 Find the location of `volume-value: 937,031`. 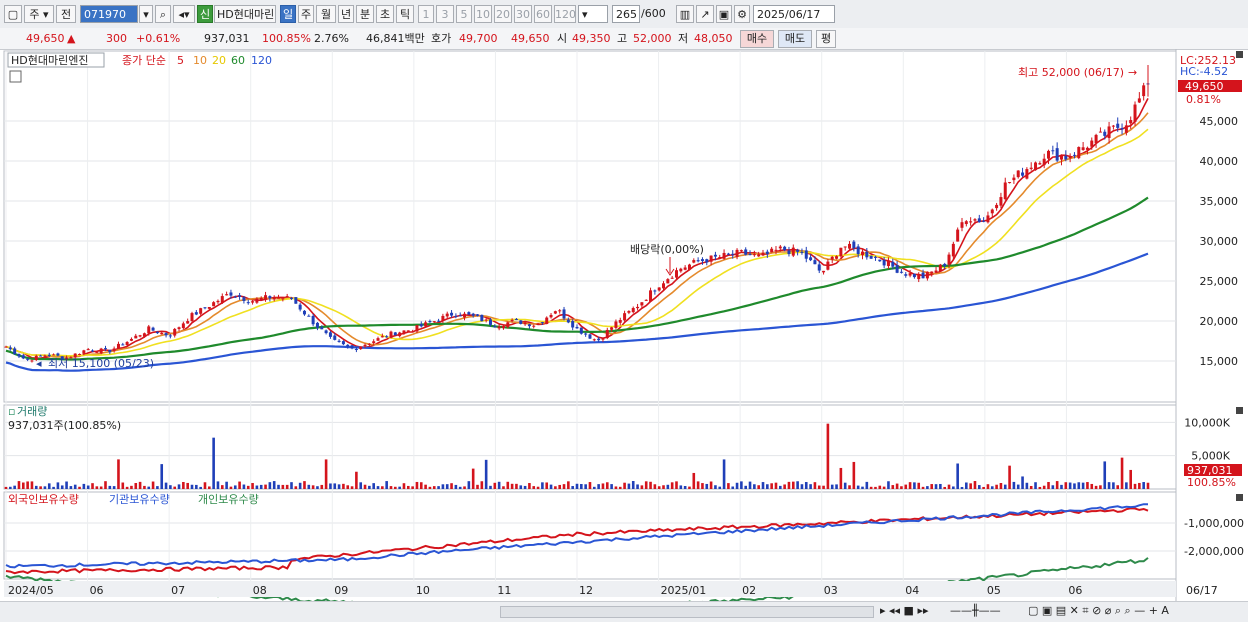

volume-value: 937,031 is located at coordinates (227, 38).